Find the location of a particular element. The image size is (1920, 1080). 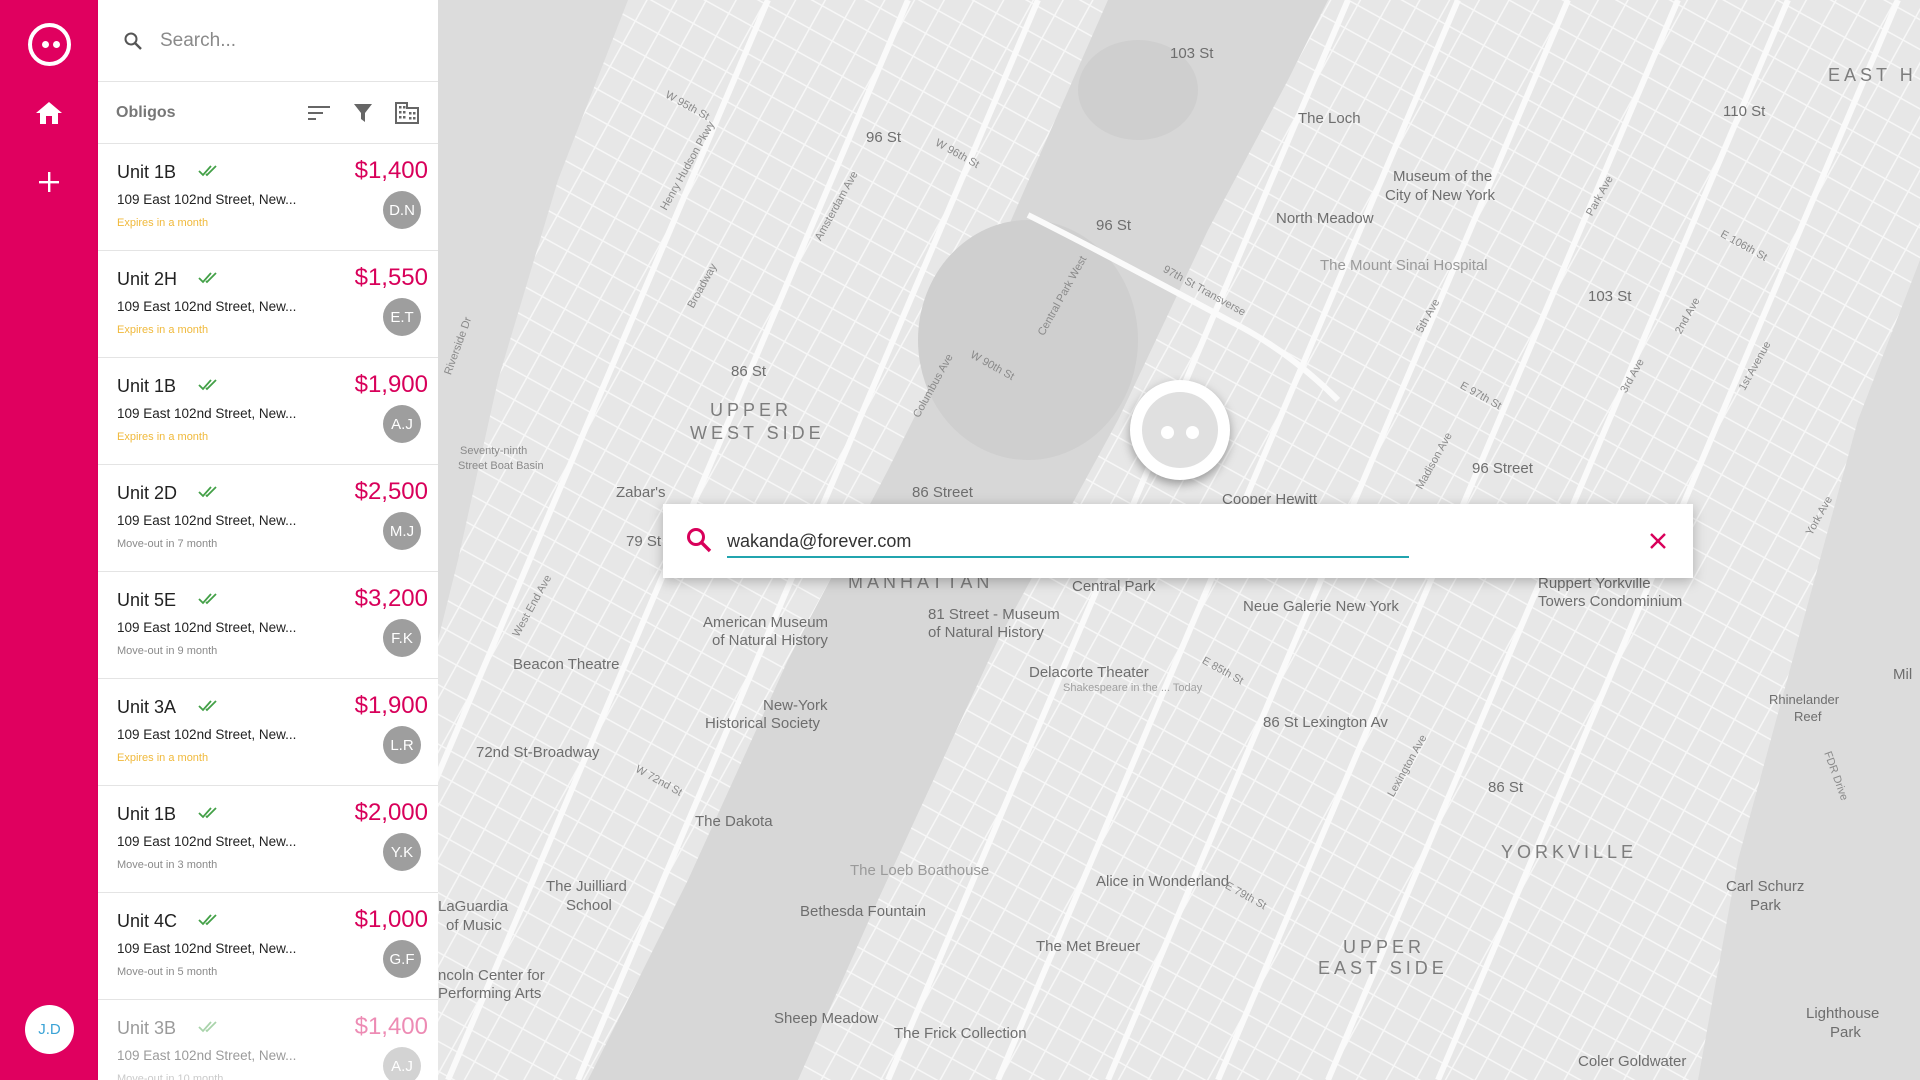

map-label-sheep-meadow: Sheep Meadow is located at coordinates (826, 1018).